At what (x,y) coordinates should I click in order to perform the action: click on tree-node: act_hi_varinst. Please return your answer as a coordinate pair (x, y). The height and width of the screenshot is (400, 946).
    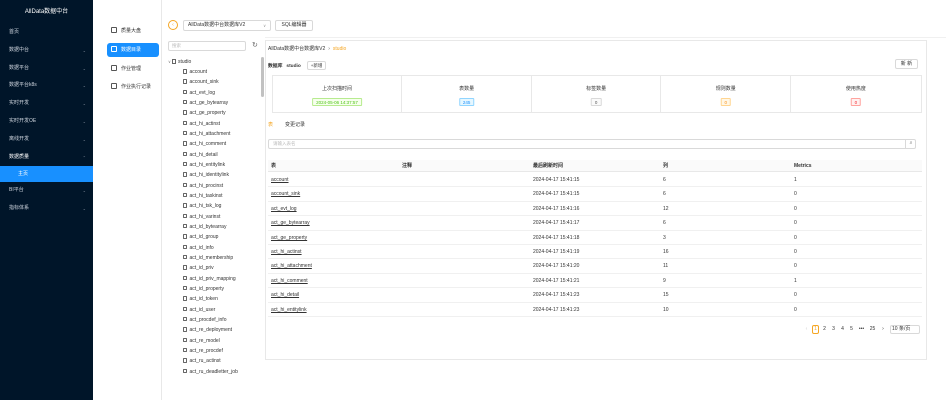
    Looking at the image, I should click on (201, 217).